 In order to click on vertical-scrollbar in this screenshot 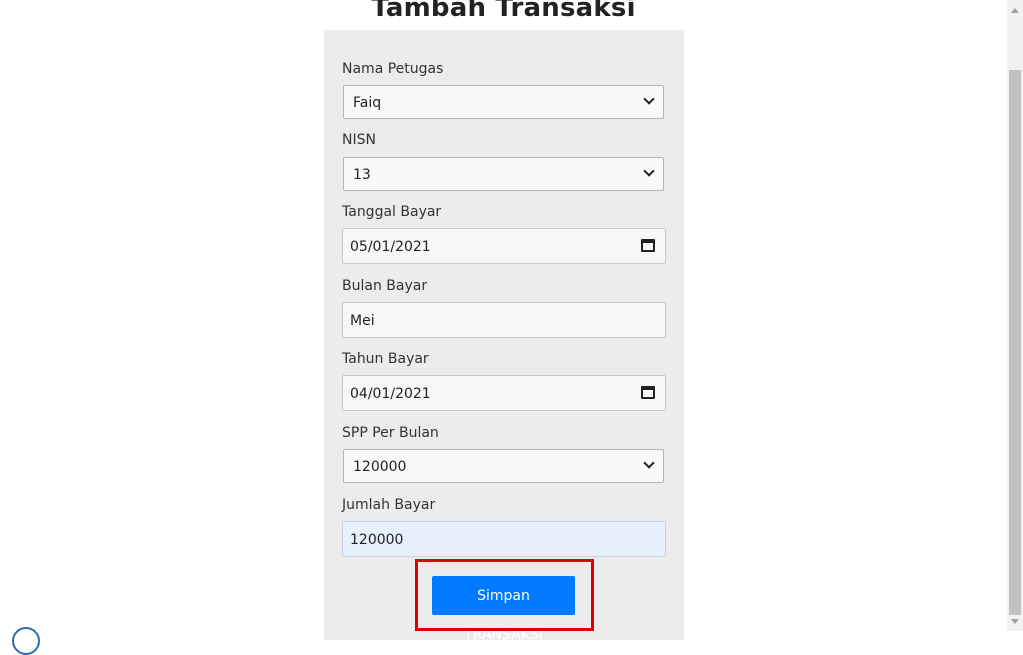, I will do `click(1015, 315)`.